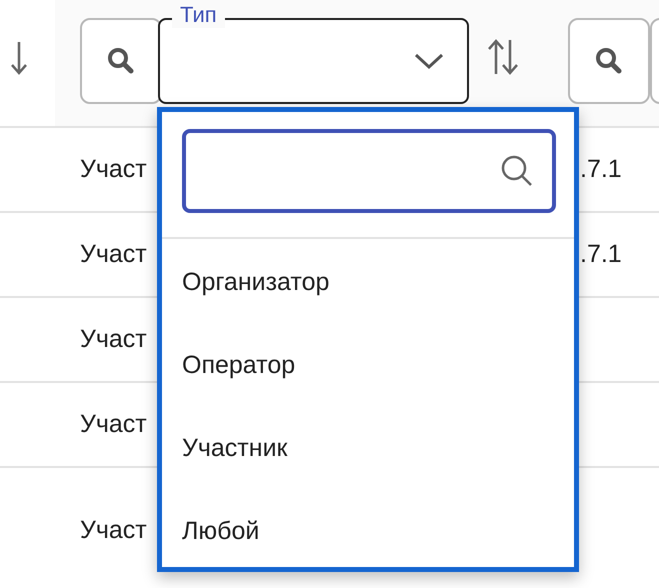 Image resolution: width=659 pixels, height=588 pixels. I want to click on dropdown-option: Любой, so click(221, 531).